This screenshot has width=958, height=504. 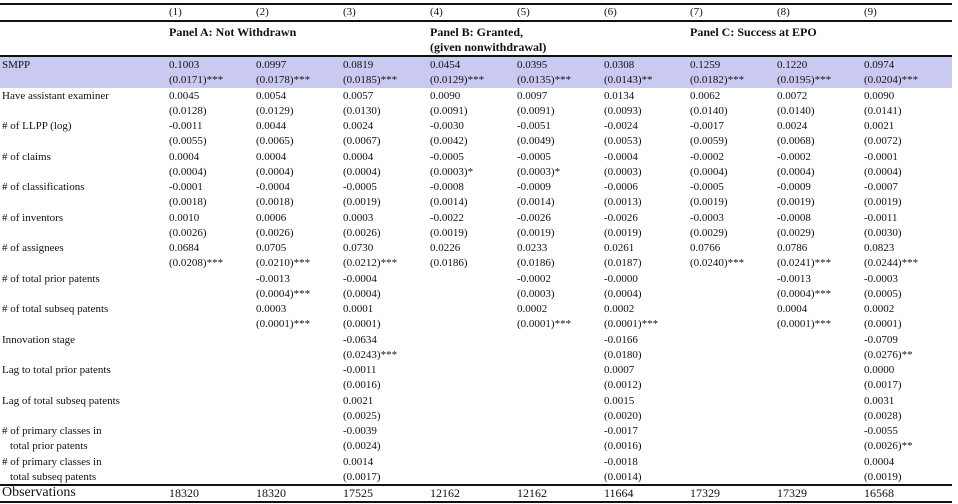 What do you see at coordinates (623, 171) in the screenshot?
I see `standard-error: (0.0003)` at bounding box center [623, 171].